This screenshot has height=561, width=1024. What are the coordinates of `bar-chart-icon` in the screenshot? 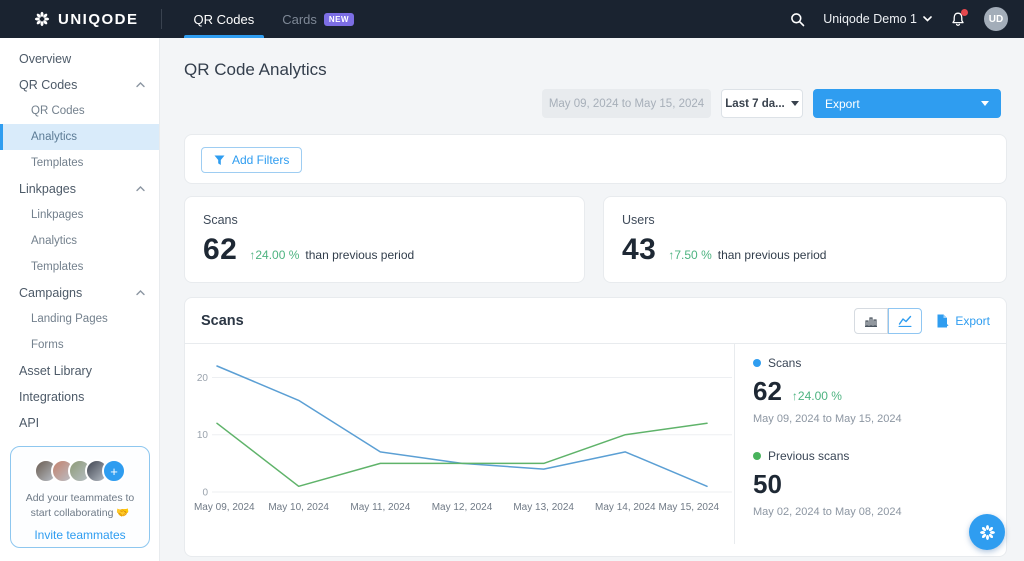 It's located at (871, 321).